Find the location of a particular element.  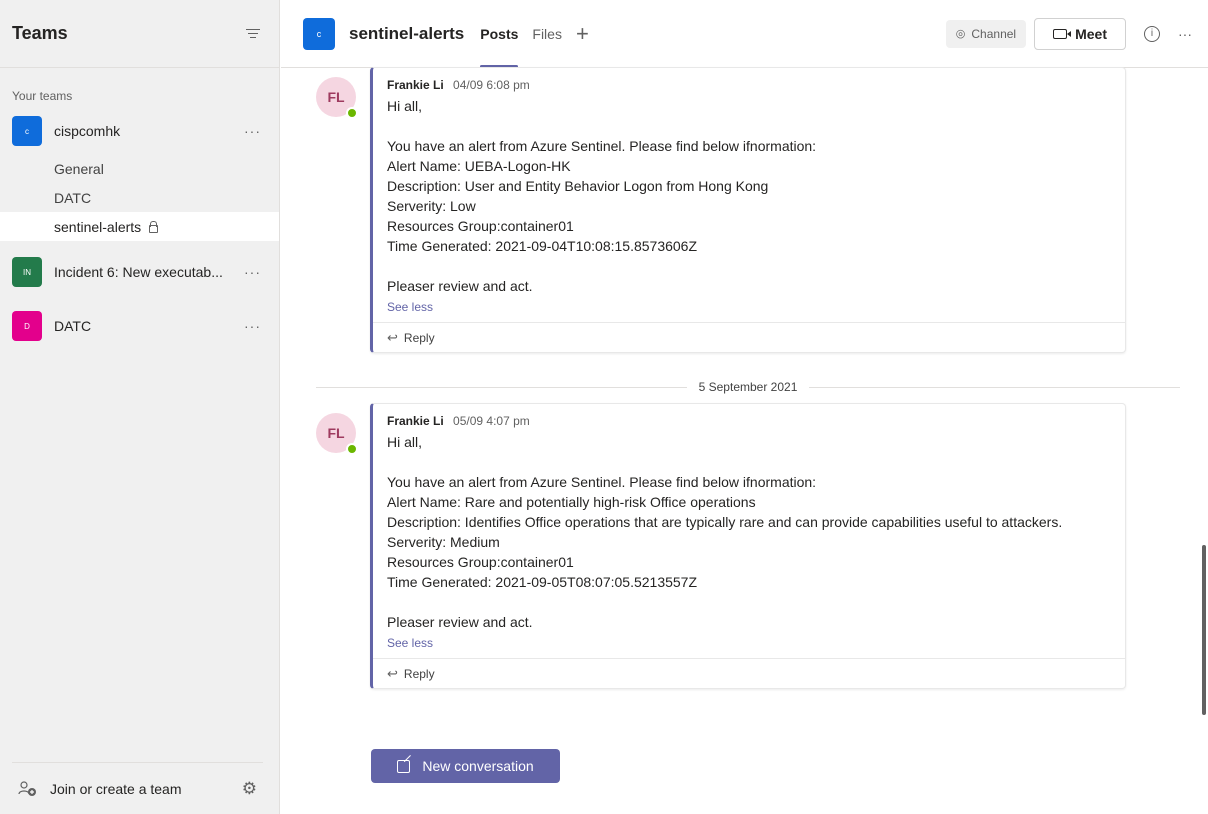

channel-label: sentinel-alerts is located at coordinates (98, 226).